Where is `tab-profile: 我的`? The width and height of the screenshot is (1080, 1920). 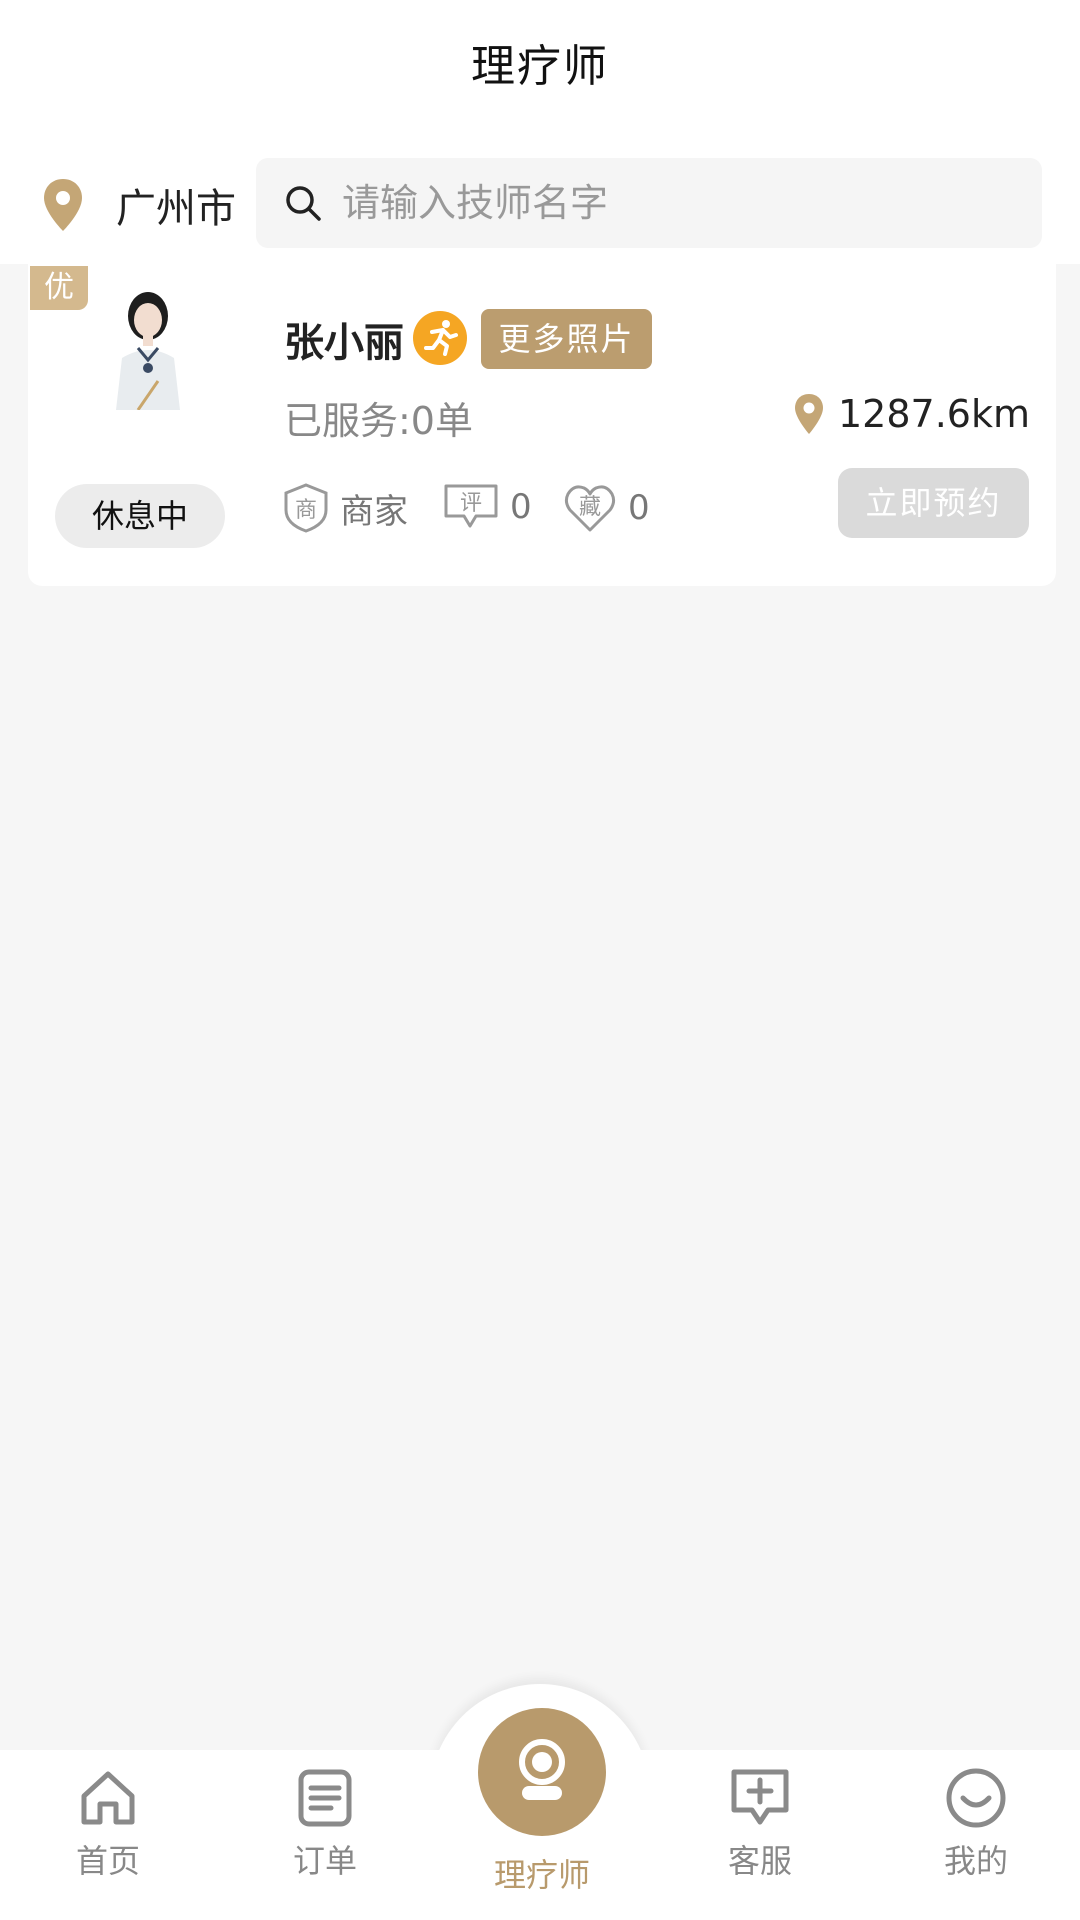
tab-profile: 我的 is located at coordinates (976, 1824).